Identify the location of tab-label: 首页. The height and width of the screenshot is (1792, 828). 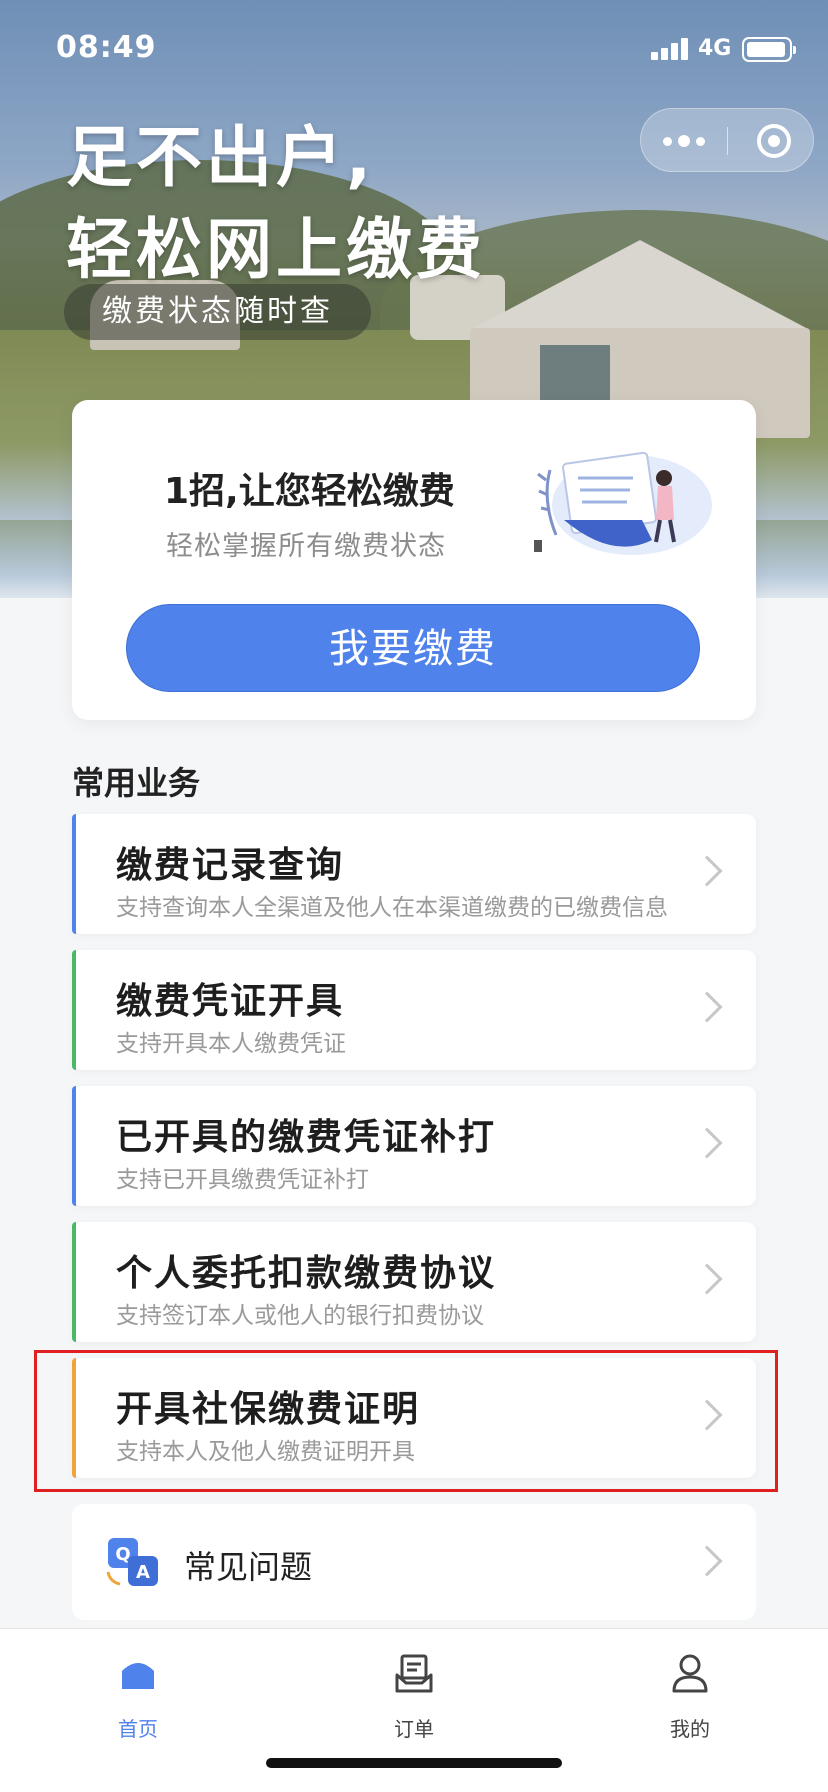
(138, 1729).